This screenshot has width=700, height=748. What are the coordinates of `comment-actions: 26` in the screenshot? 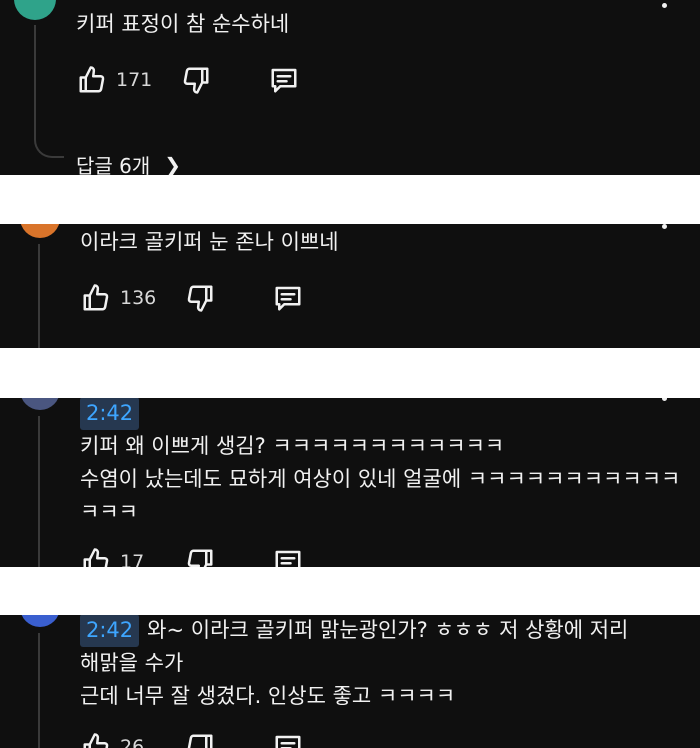 It's located at (192, 737).